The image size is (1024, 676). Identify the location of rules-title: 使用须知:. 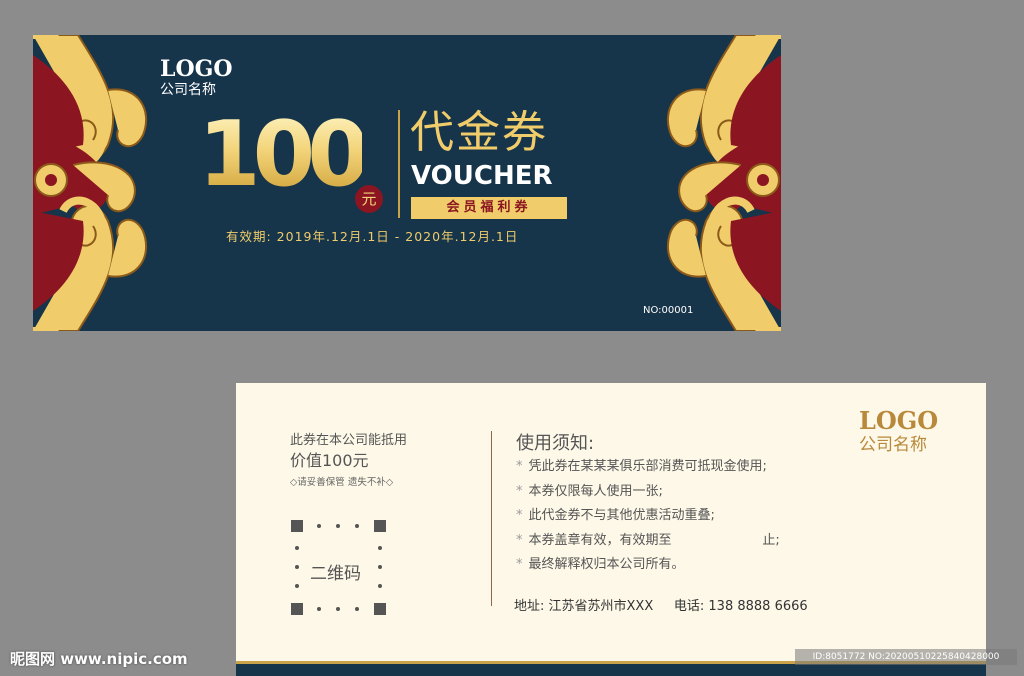
(555, 443).